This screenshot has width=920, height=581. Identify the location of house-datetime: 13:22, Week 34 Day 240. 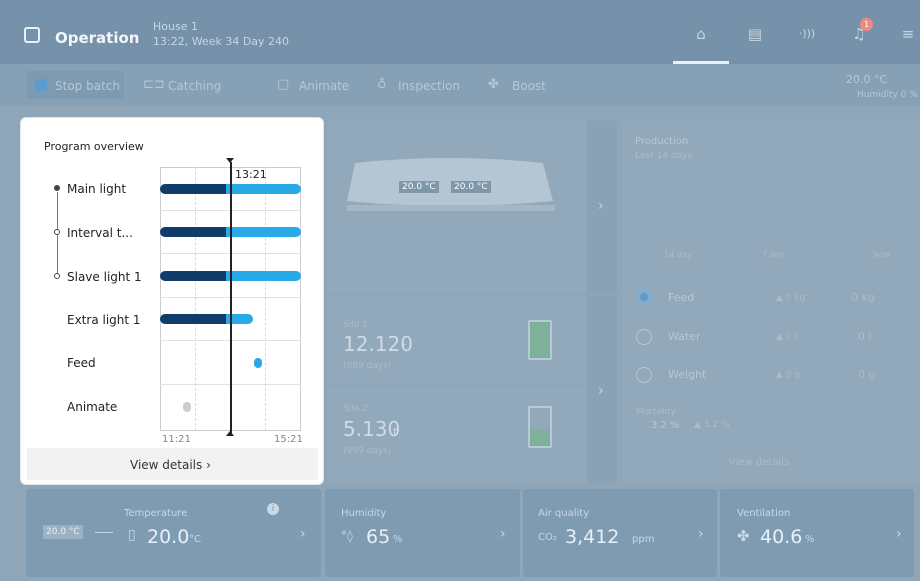
(221, 41).